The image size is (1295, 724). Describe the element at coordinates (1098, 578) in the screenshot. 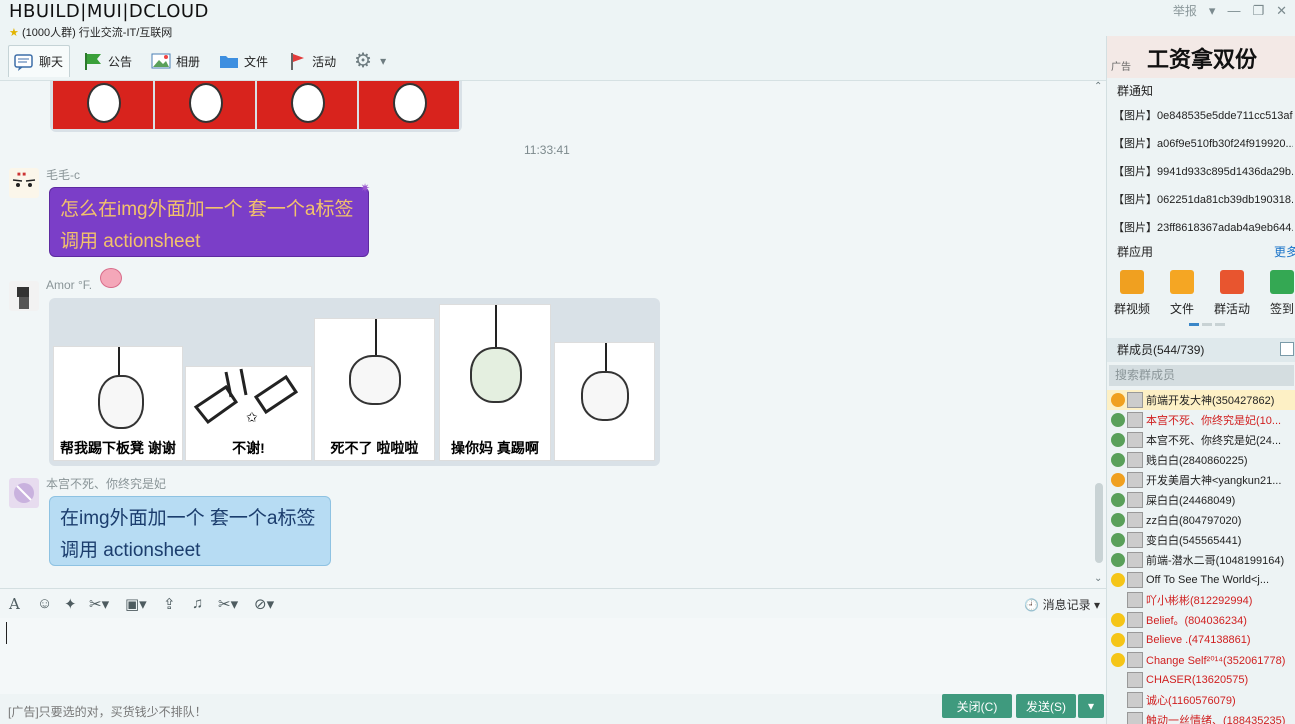

I see `scroll-down-icon: ⌄` at that location.